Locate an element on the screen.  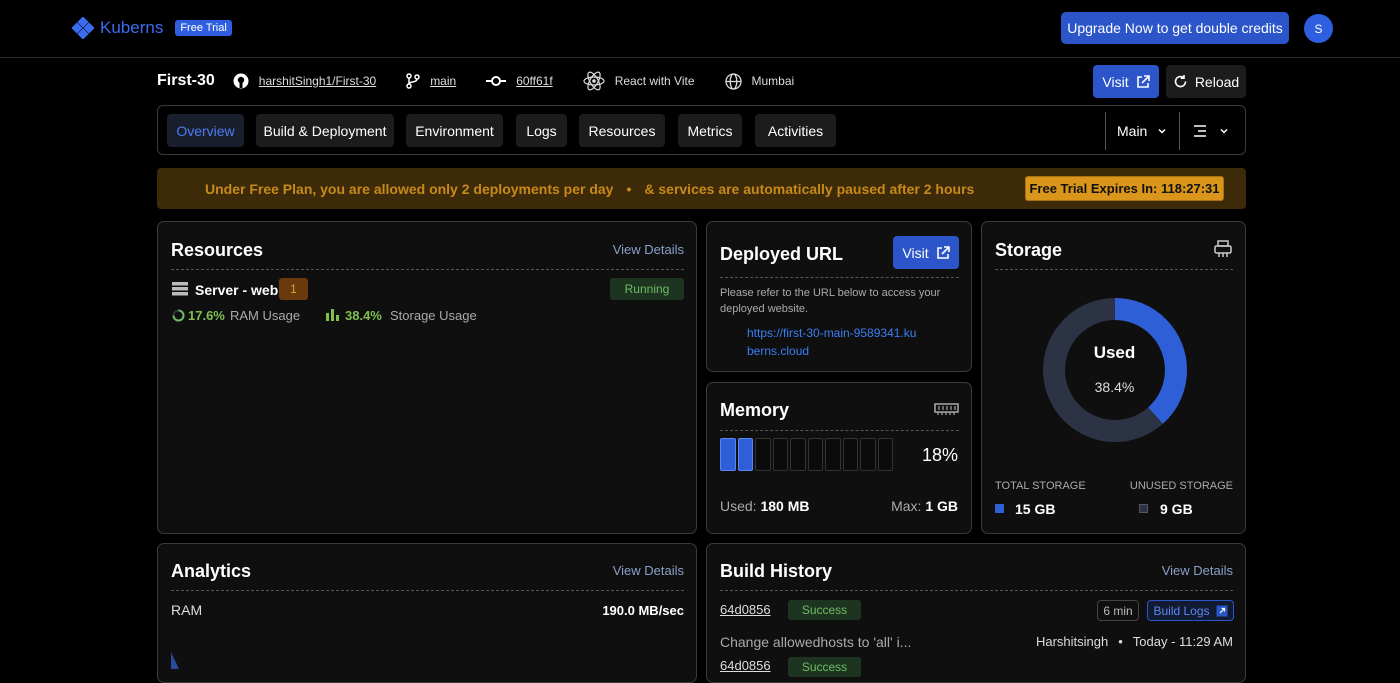
memory-title: Memory is located at coordinates (755, 410).